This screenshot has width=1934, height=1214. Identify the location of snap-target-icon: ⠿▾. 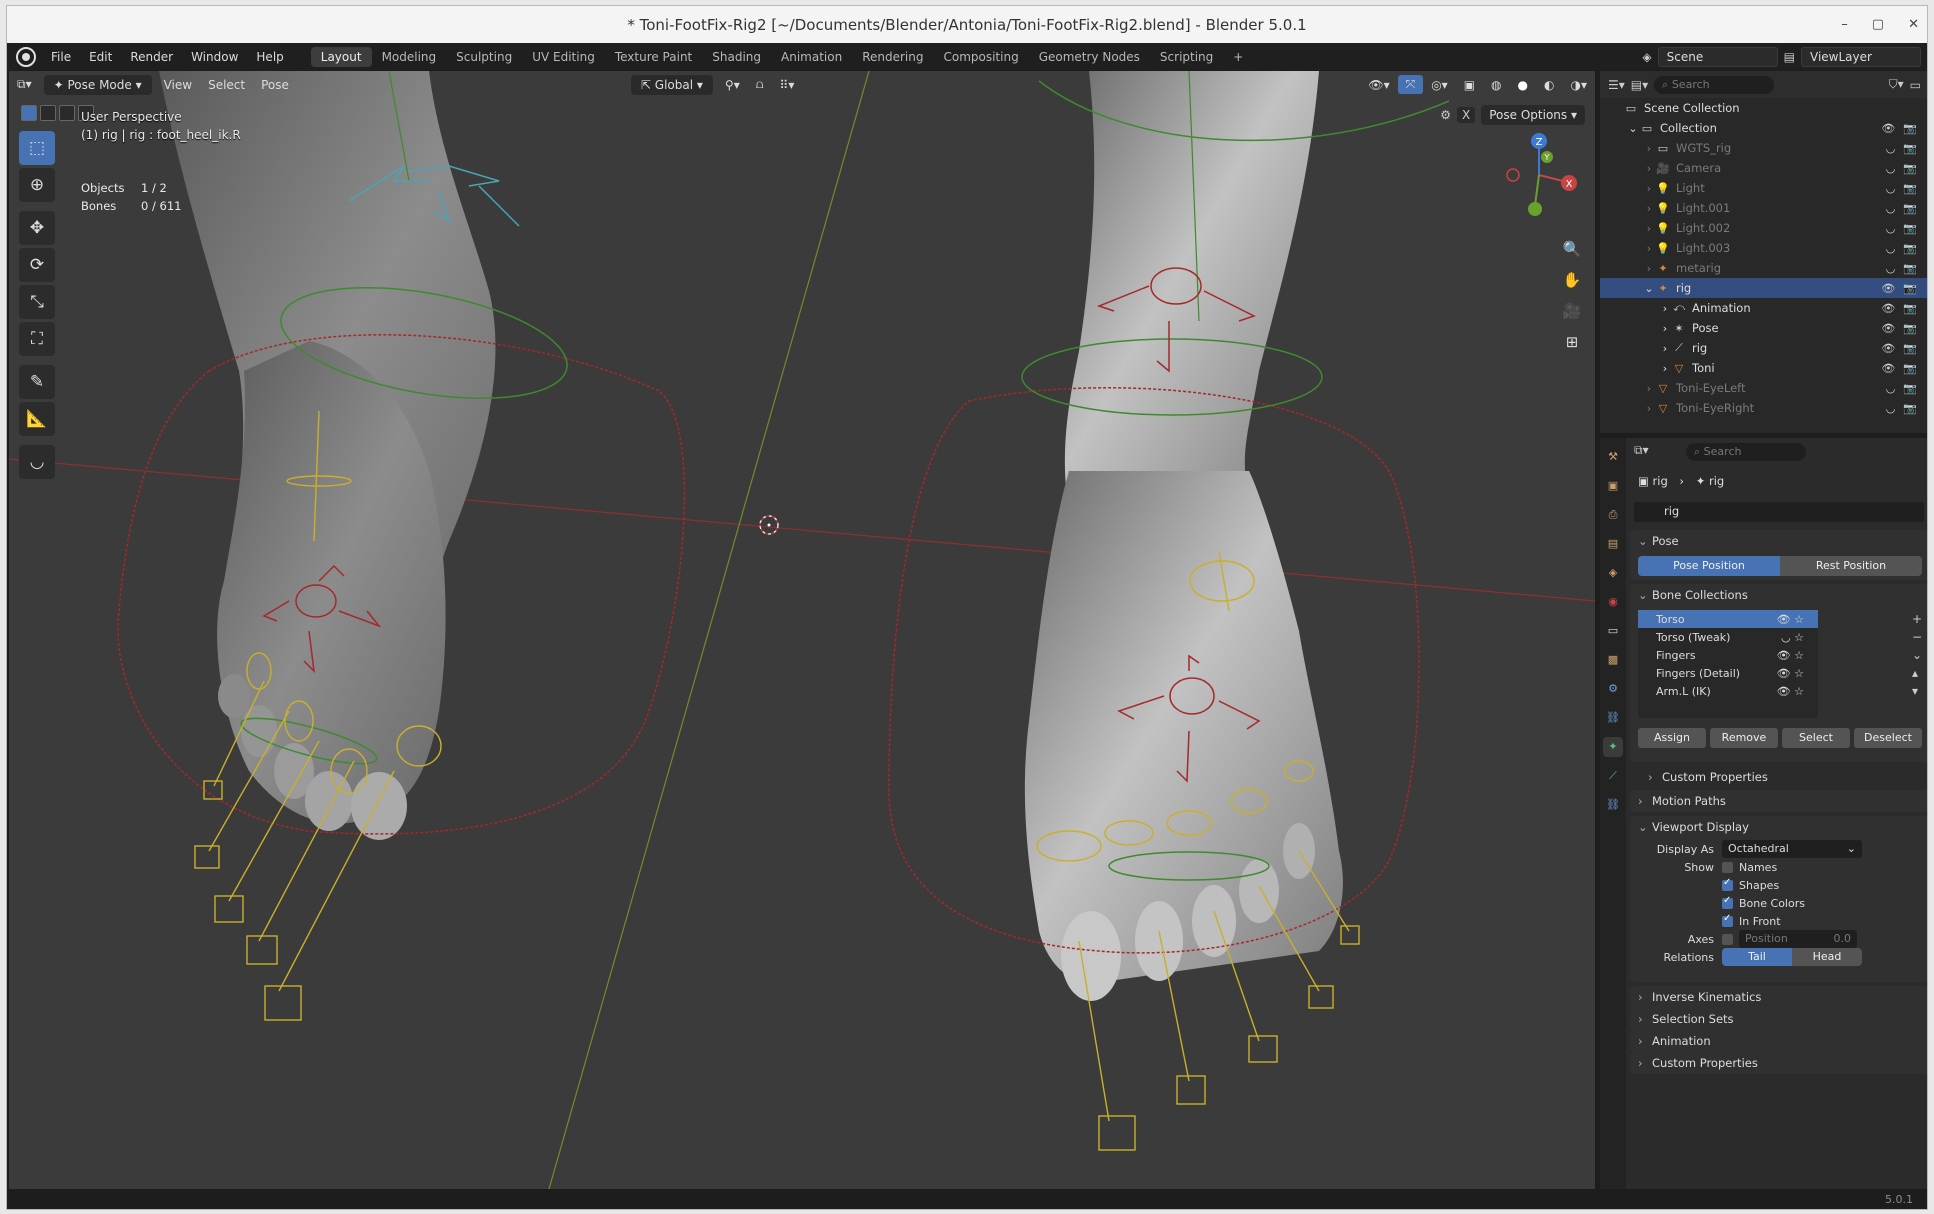
(787, 85).